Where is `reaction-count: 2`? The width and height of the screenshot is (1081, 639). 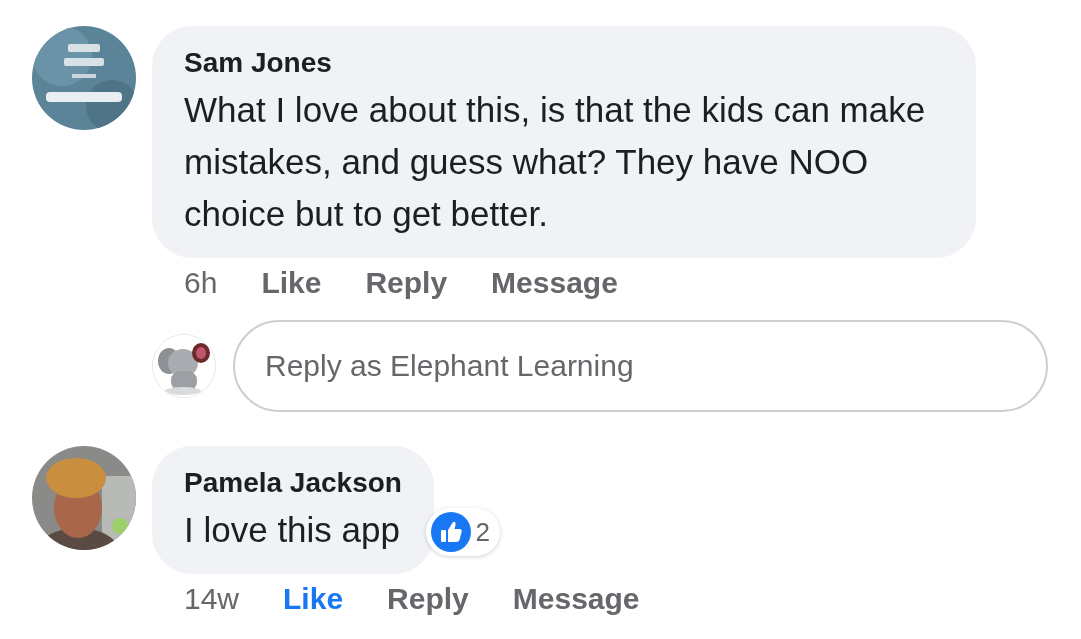 reaction-count: 2 is located at coordinates (482, 532).